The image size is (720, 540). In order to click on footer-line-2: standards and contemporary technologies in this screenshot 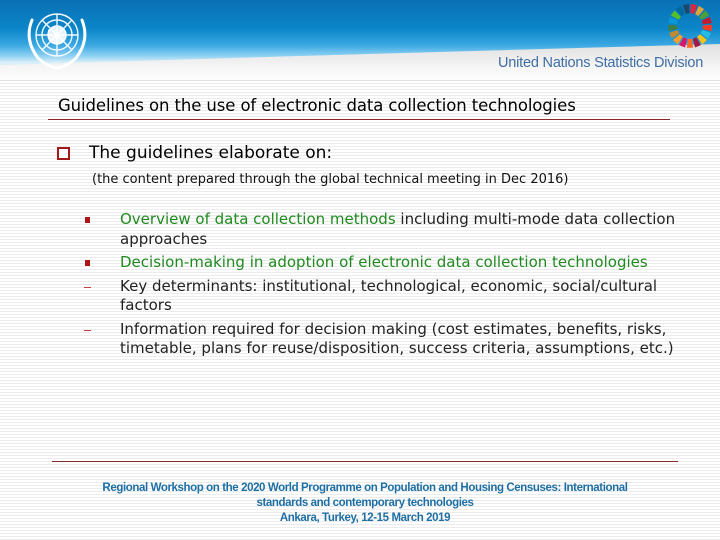, I will do `click(365, 503)`.